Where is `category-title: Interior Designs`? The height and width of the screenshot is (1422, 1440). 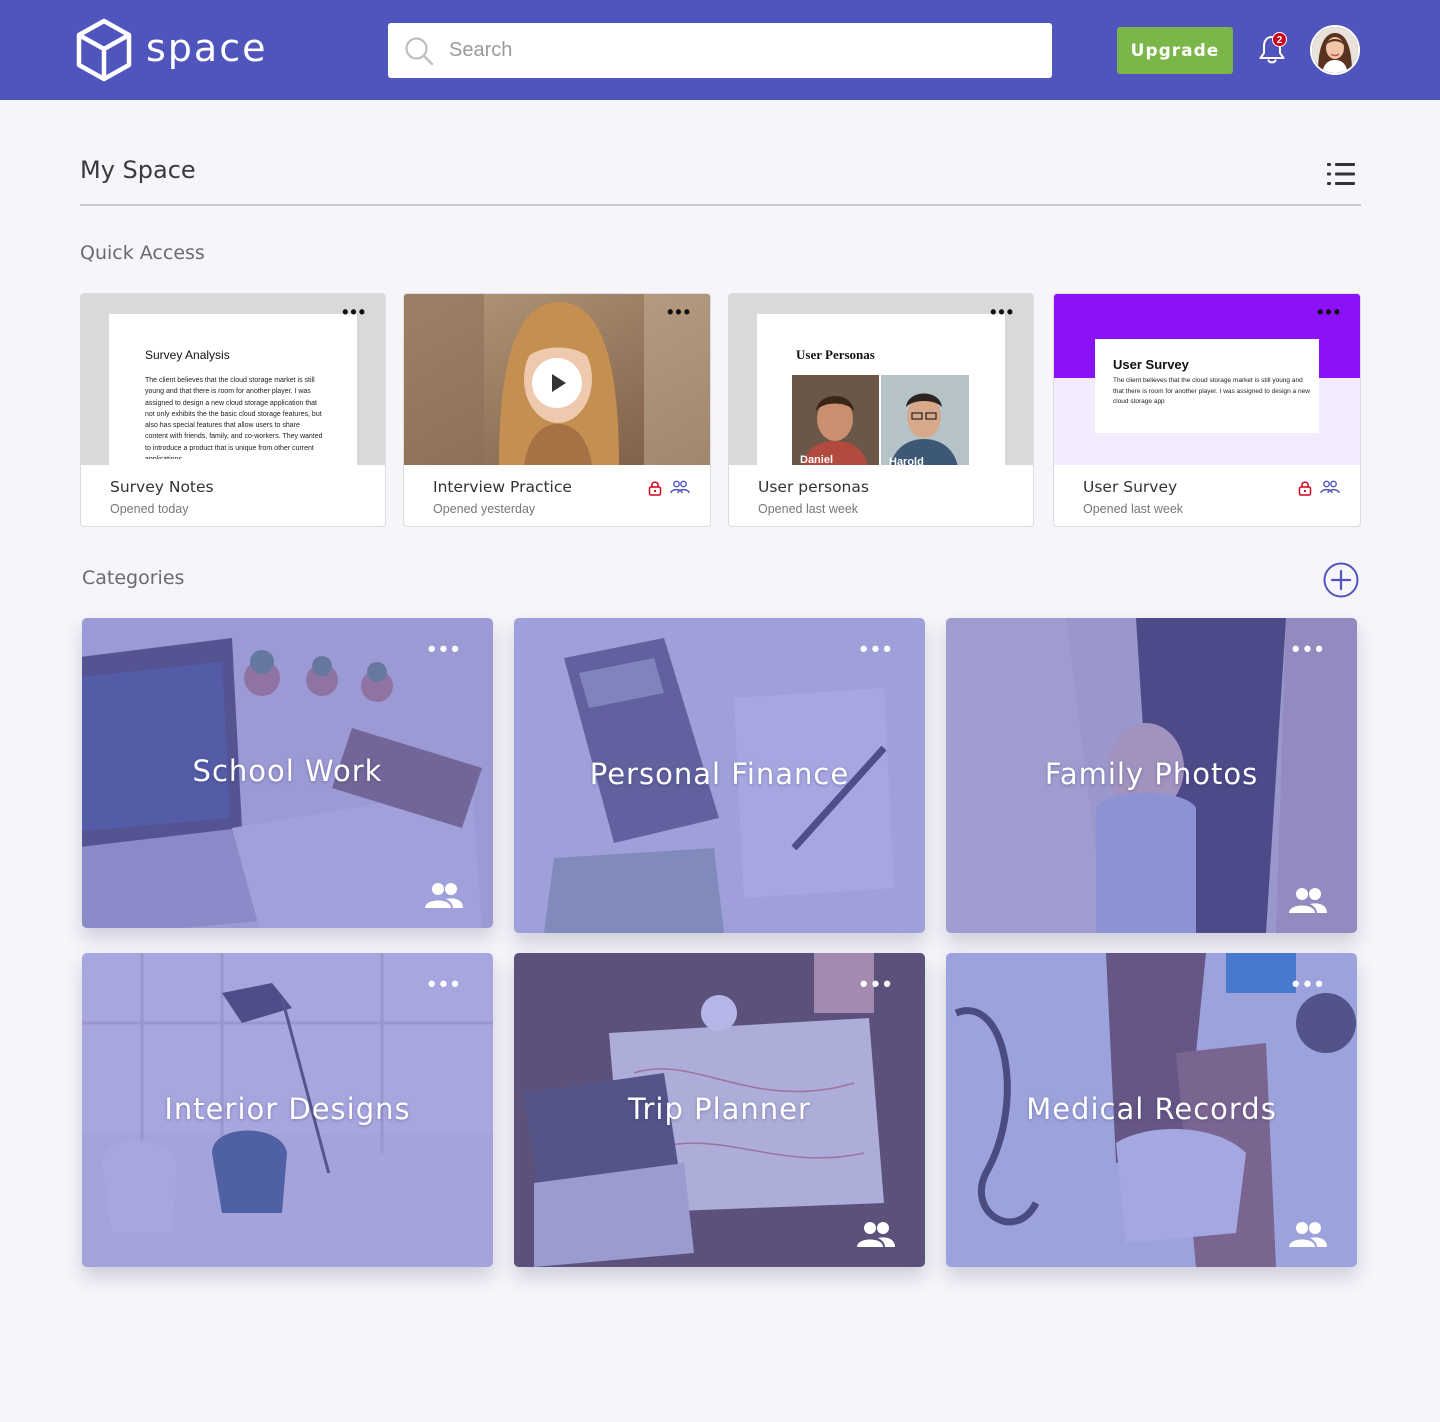 category-title: Interior Designs is located at coordinates (287, 1109).